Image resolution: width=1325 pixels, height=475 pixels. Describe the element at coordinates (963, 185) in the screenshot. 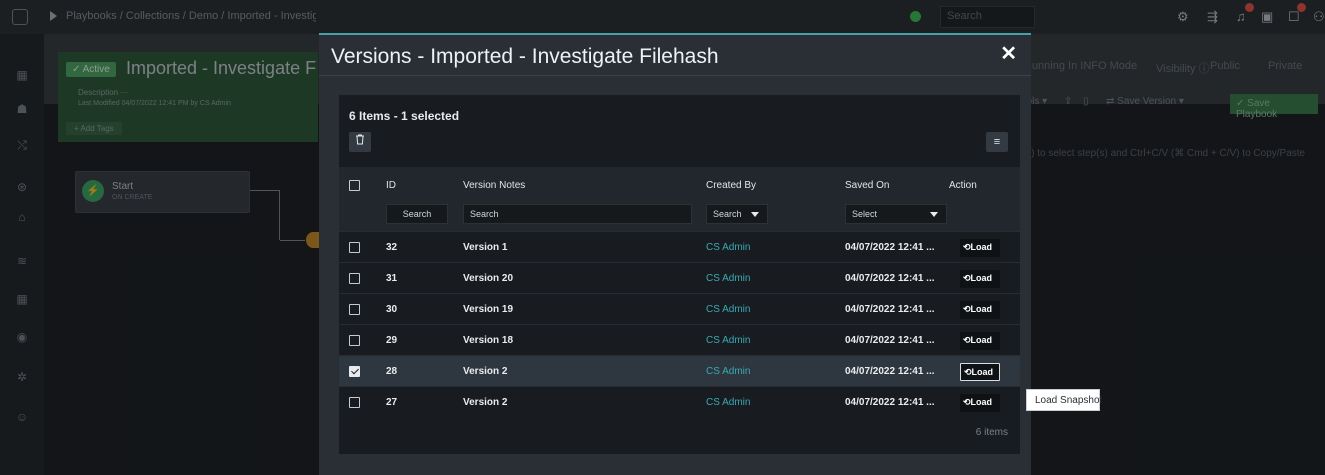

I see `col-action-header: Action` at that location.